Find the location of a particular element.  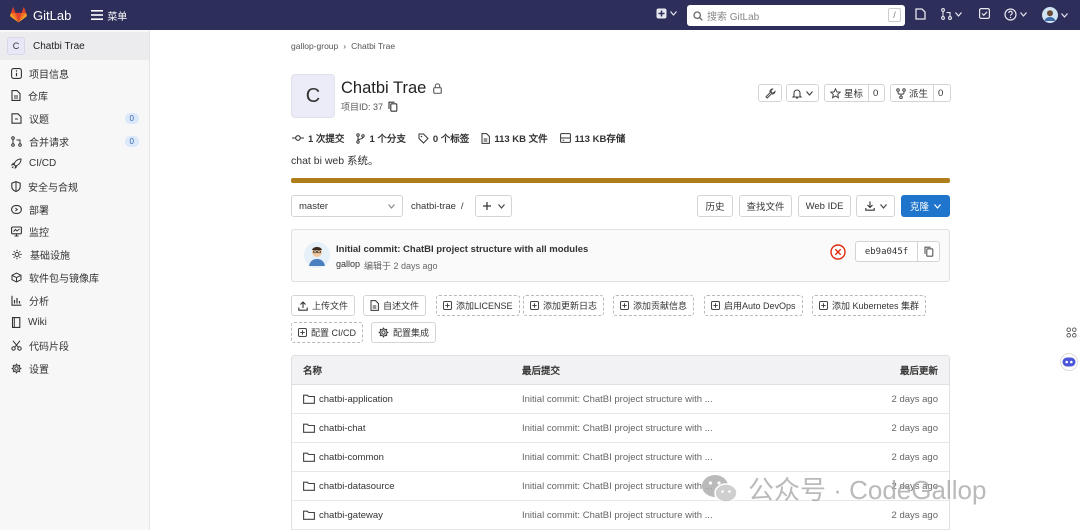

quick-action-button: 添加贡献信息 is located at coordinates (654, 305).